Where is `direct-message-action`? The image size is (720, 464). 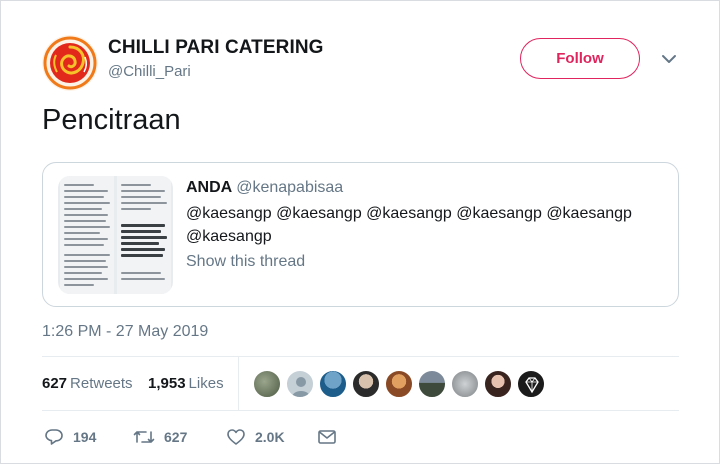
direct-message-action is located at coordinates (327, 437).